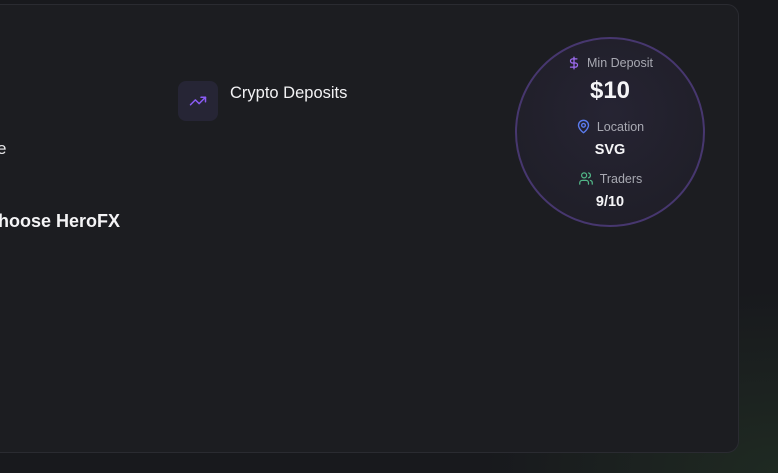 Image resolution: width=778 pixels, height=473 pixels. Describe the element at coordinates (620, 63) in the screenshot. I see `stat-min-deposit-label: Min Deposit` at that location.